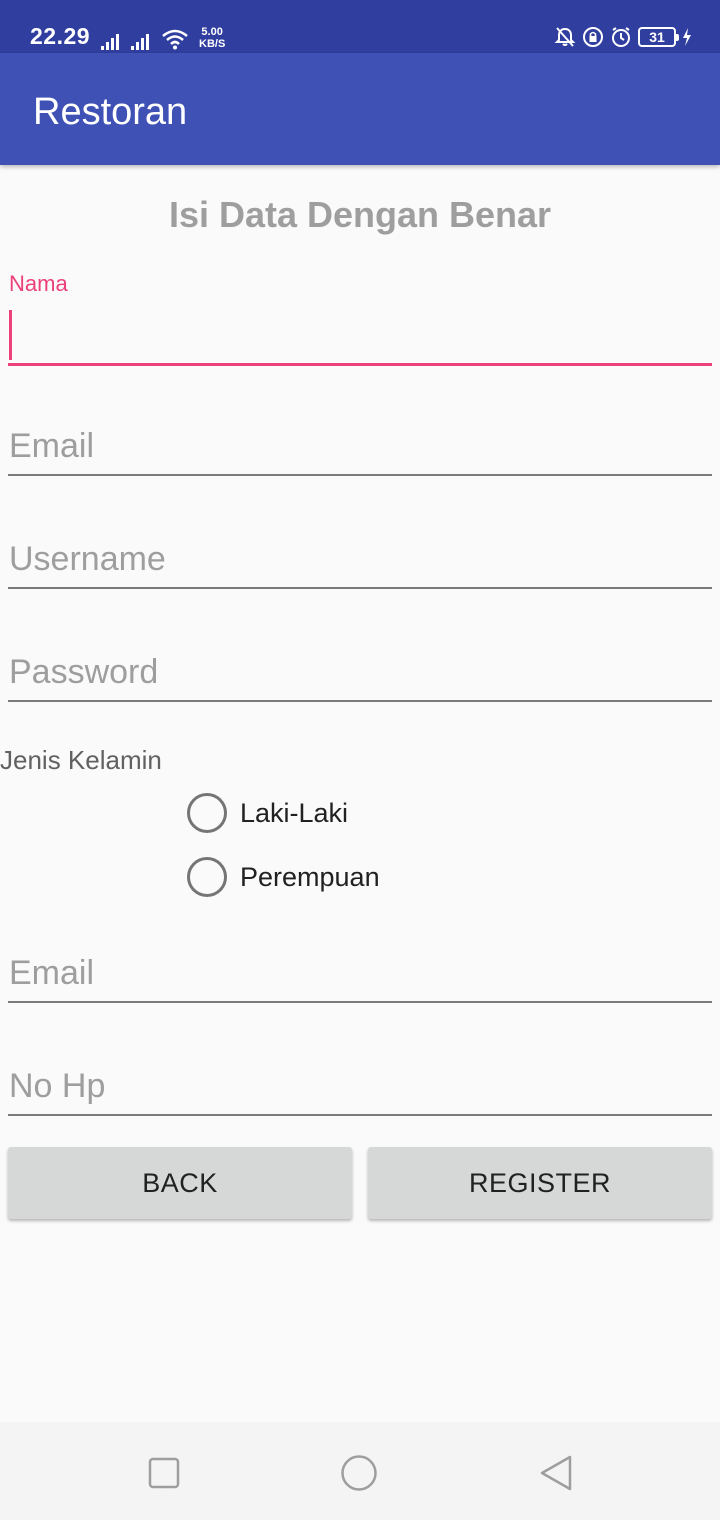  I want to click on nama-underline, so click(360, 364).